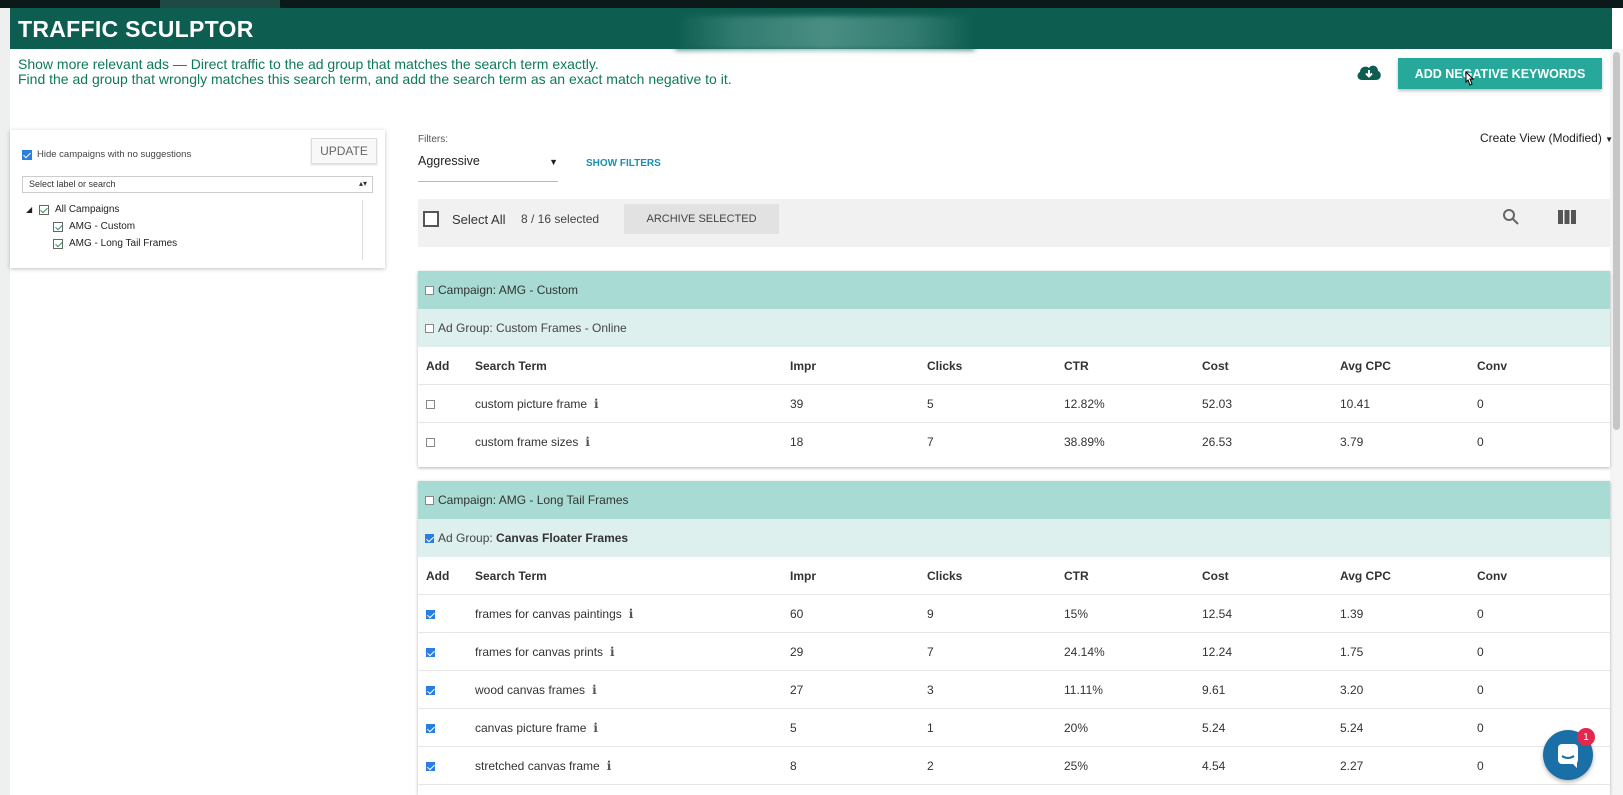 The height and width of the screenshot is (795, 1623). I want to click on search-term: wood canvas frames, so click(530, 690).